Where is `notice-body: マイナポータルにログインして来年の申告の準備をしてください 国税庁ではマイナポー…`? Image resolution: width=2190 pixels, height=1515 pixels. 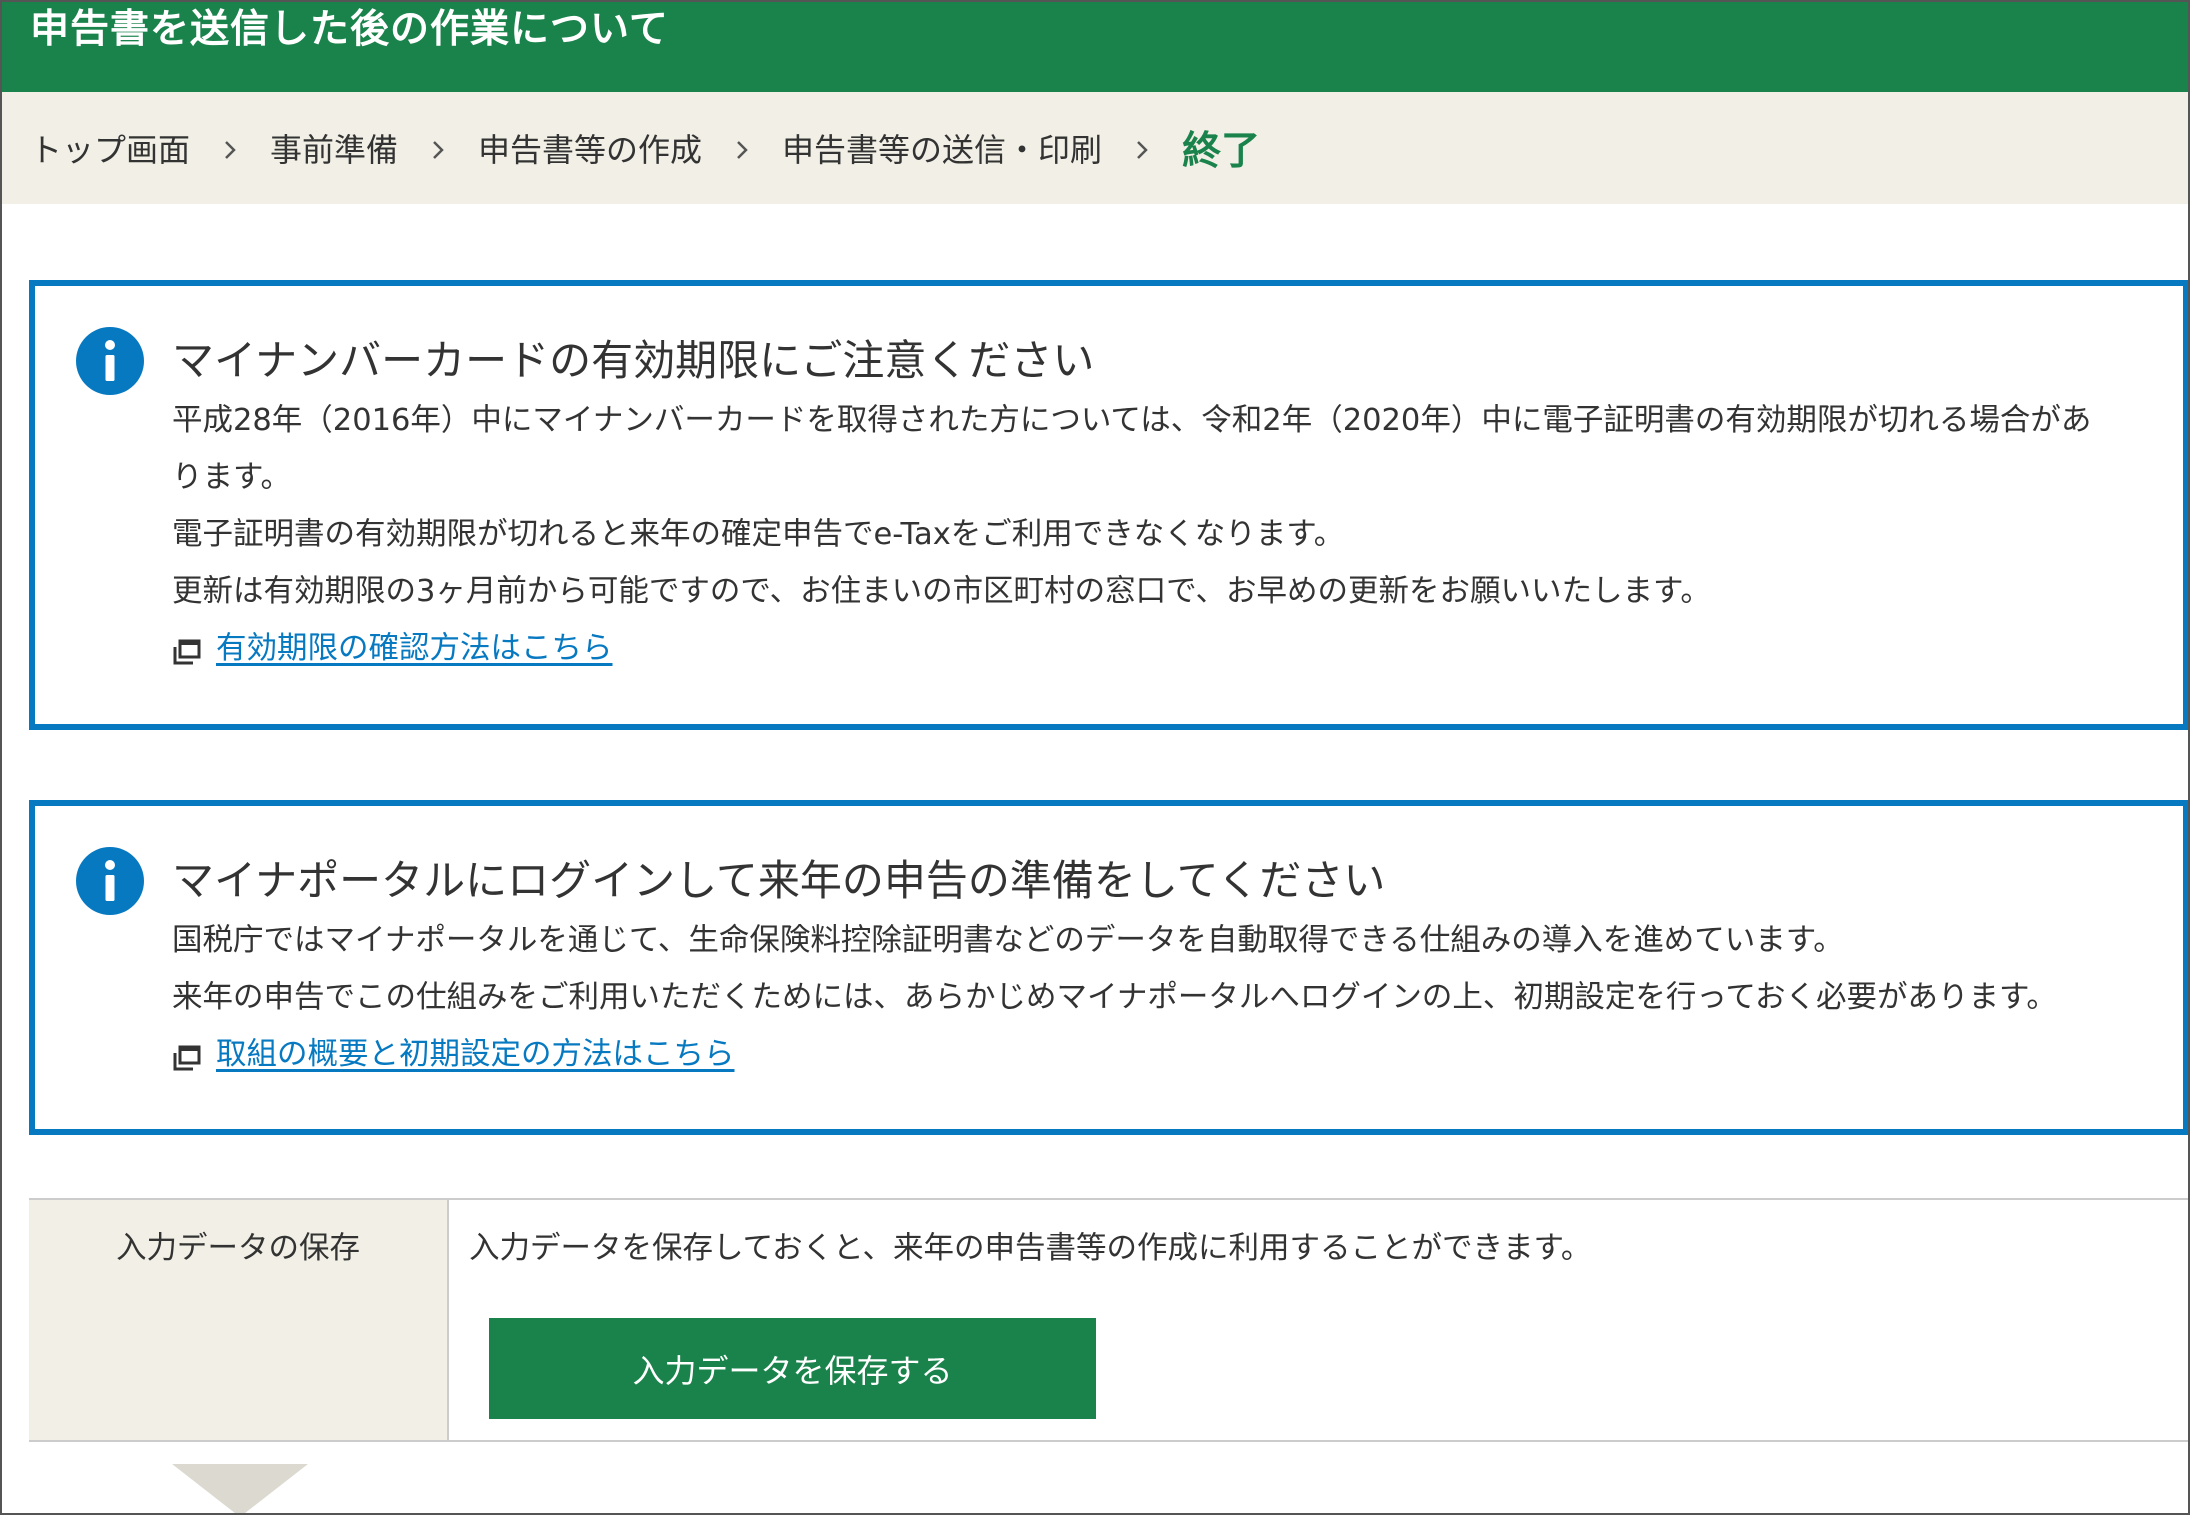 notice-body: マイナポータルにログインして来年の申告の準備をしてください 国税庁ではマイナポー… is located at coordinates (1162, 966).